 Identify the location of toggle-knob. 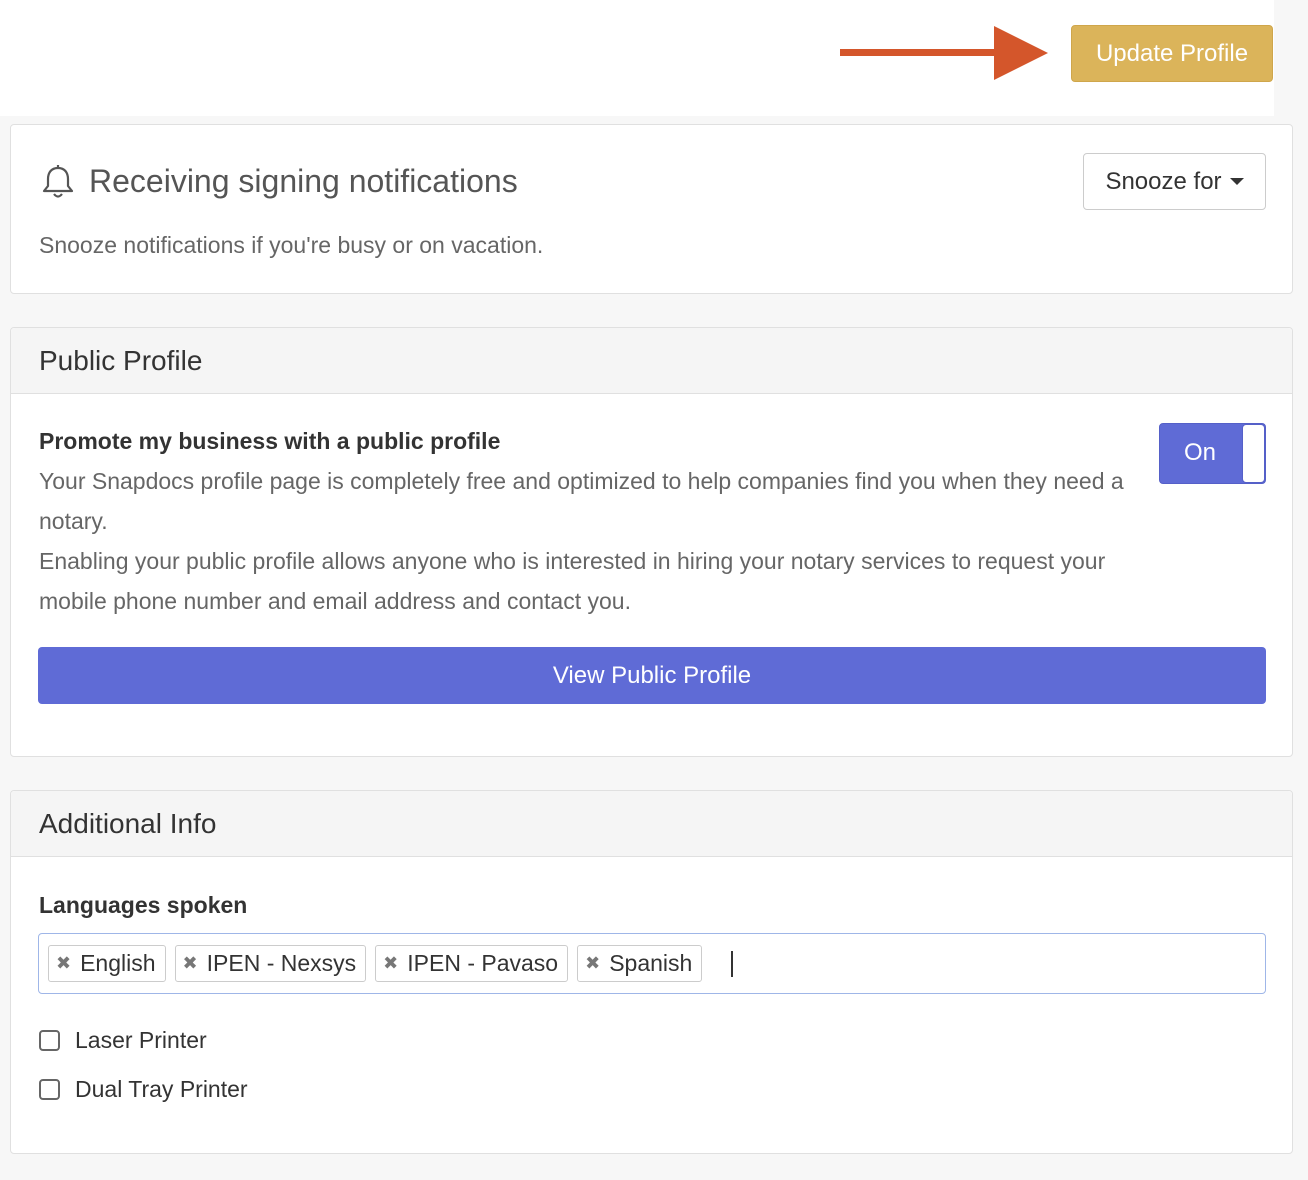
(1253, 453).